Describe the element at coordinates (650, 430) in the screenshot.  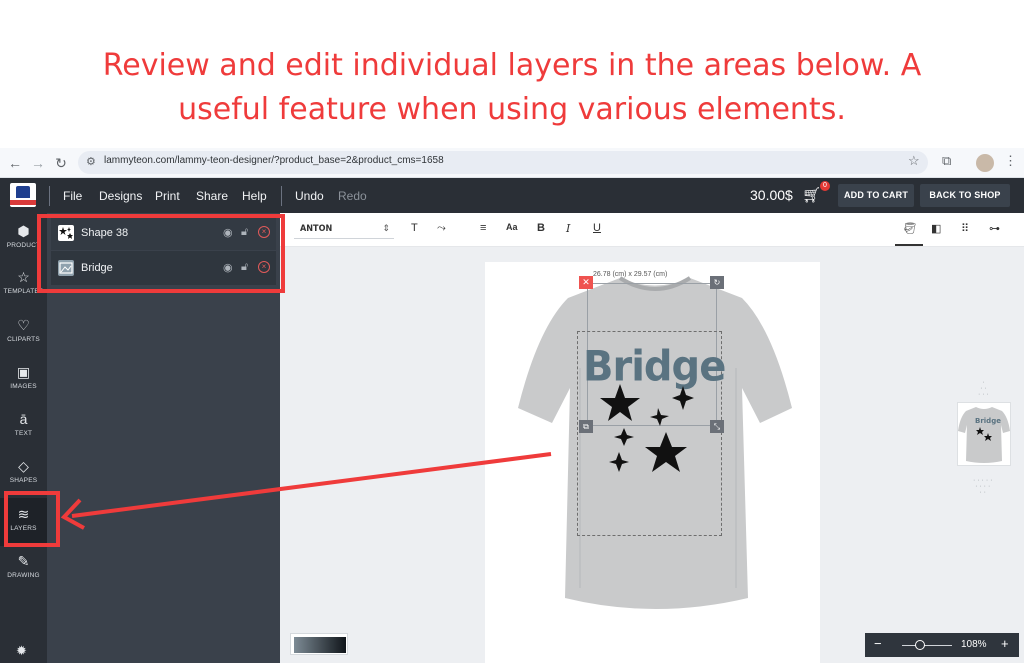
I see `stars-design` at that location.